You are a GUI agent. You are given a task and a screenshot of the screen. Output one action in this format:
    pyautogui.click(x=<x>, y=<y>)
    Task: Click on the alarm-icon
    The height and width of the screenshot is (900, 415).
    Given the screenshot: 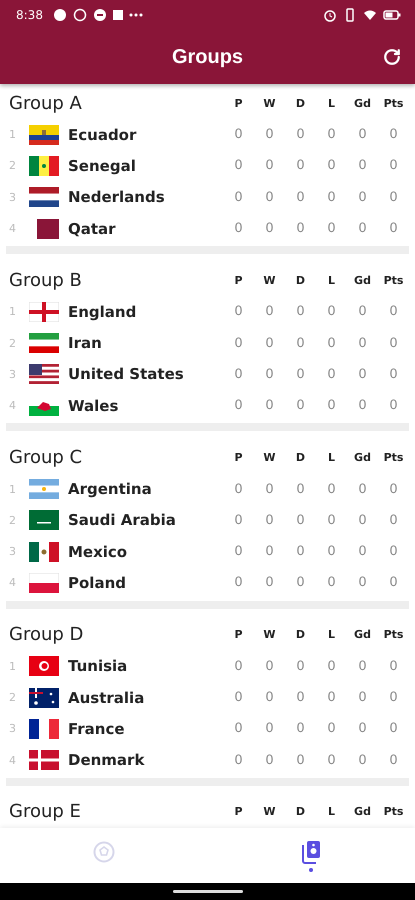 What is the action you would take?
    pyautogui.click(x=330, y=15)
    